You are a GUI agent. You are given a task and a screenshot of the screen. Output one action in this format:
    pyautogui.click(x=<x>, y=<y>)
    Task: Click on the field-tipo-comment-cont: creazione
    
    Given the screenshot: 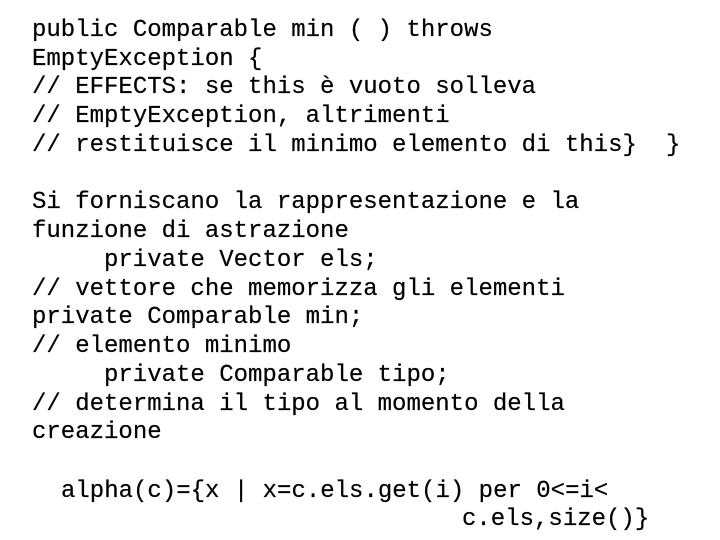 What is the action you would take?
    pyautogui.click(x=97, y=432)
    